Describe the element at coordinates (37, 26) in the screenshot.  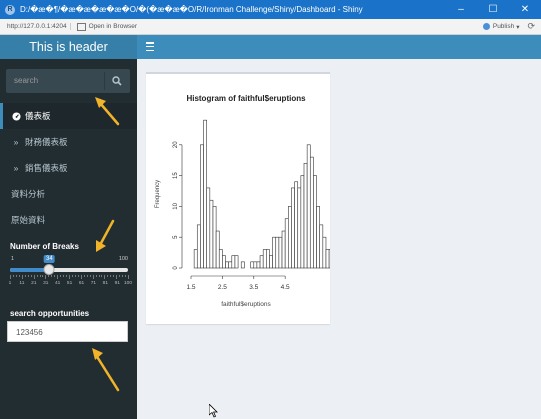
I see `url-display: http://127.0.0.1:4204` at that location.